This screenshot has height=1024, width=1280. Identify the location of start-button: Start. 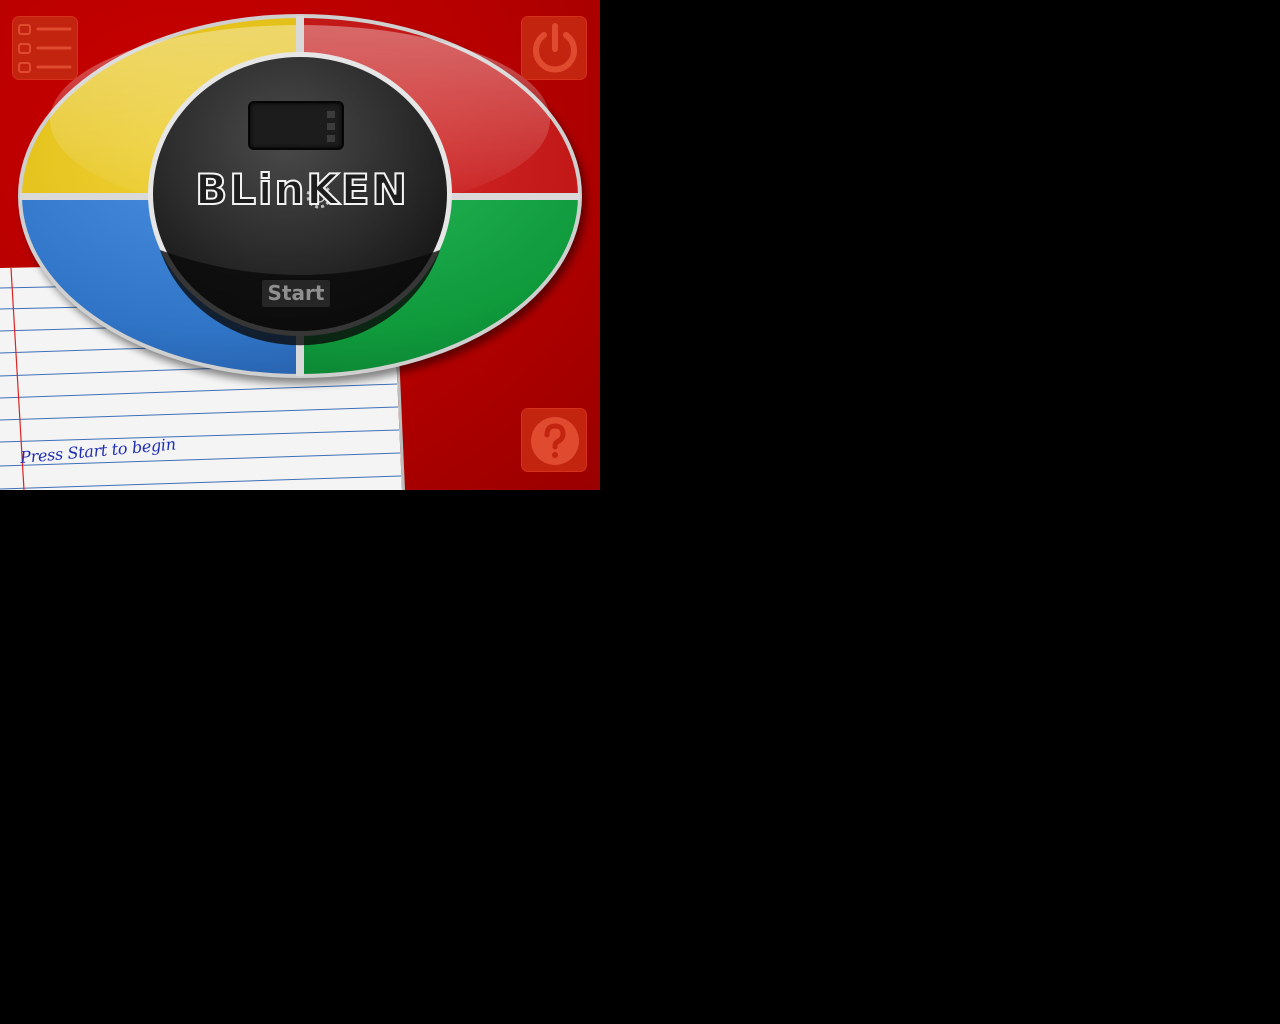
(296, 293).